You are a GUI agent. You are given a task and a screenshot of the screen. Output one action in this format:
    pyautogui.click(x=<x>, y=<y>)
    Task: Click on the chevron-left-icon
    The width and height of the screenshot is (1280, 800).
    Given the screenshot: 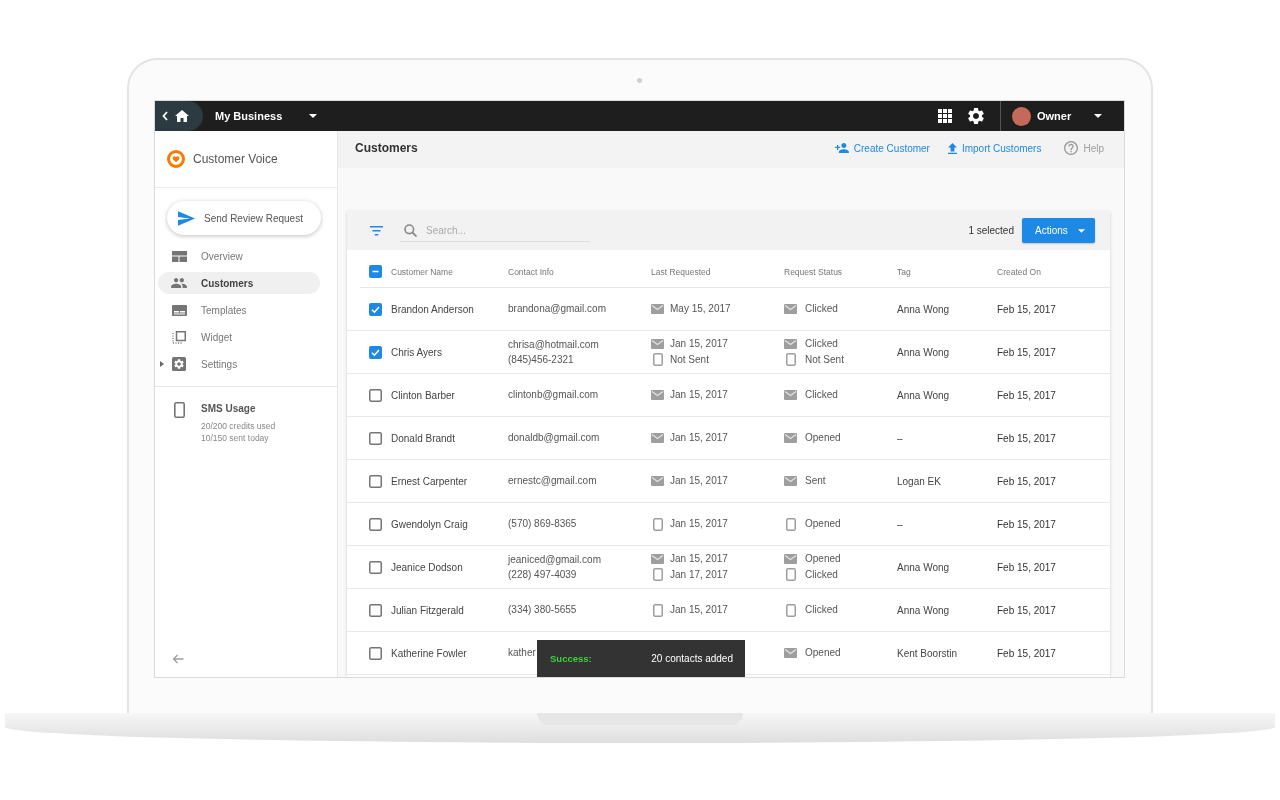 What is the action you would take?
    pyautogui.click(x=165, y=116)
    